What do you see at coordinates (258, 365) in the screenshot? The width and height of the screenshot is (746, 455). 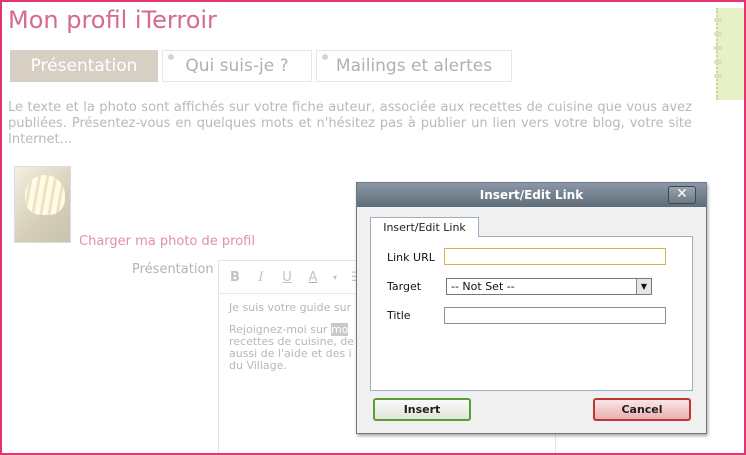 I see `editor-line: du Village.` at bounding box center [258, 365].